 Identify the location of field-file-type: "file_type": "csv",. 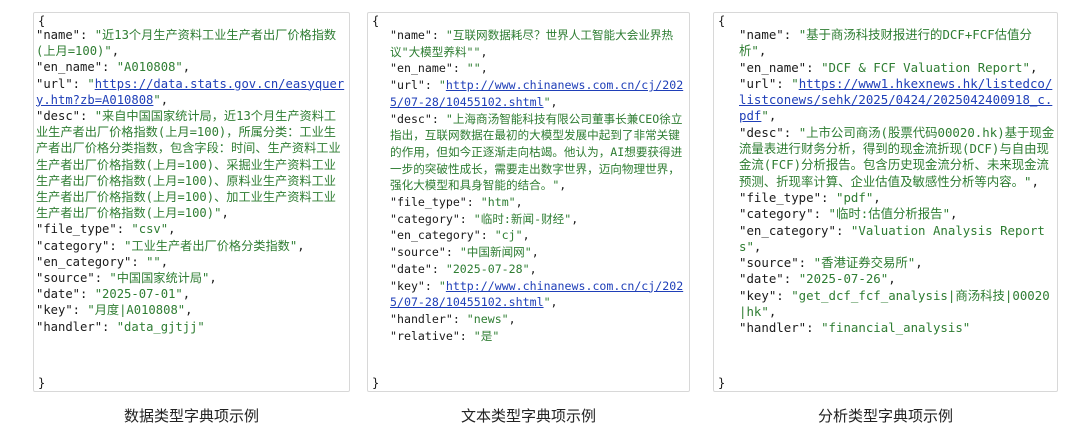
(191, 229).